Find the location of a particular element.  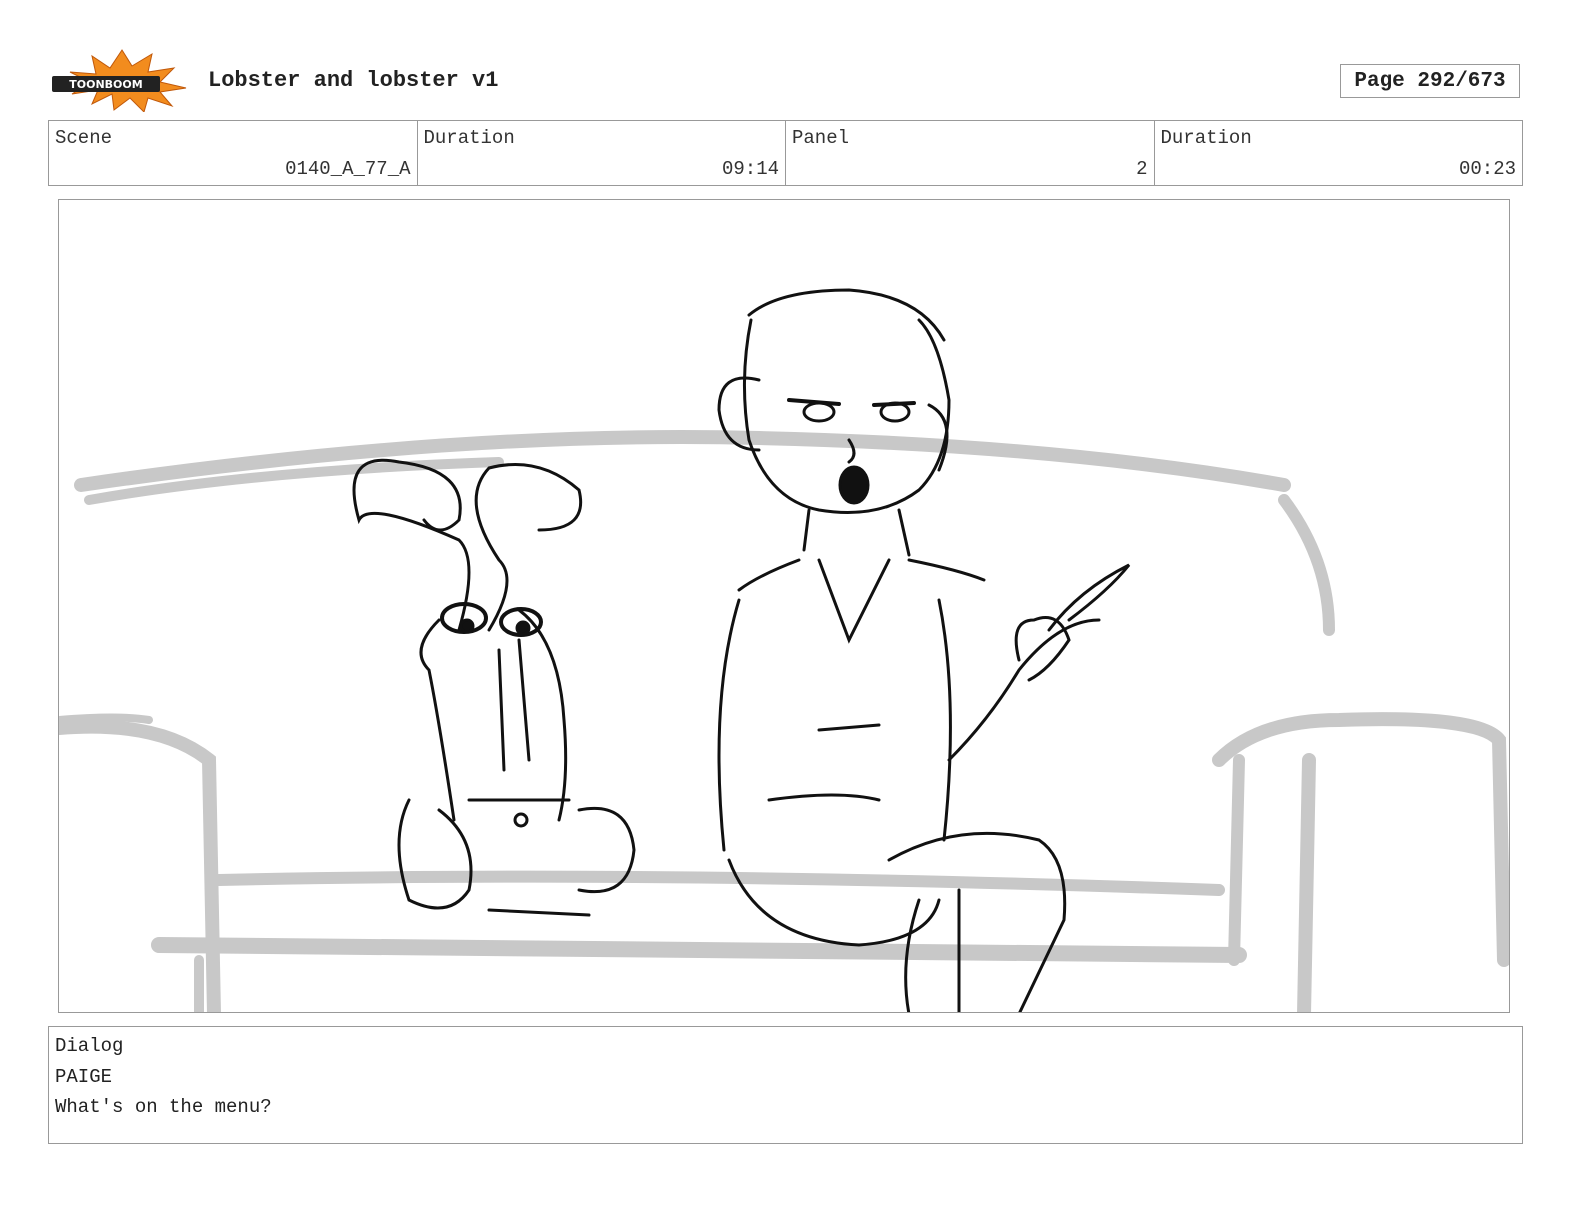

project-title: Lobster and lobster v1 is located at coordinates (353, 80).